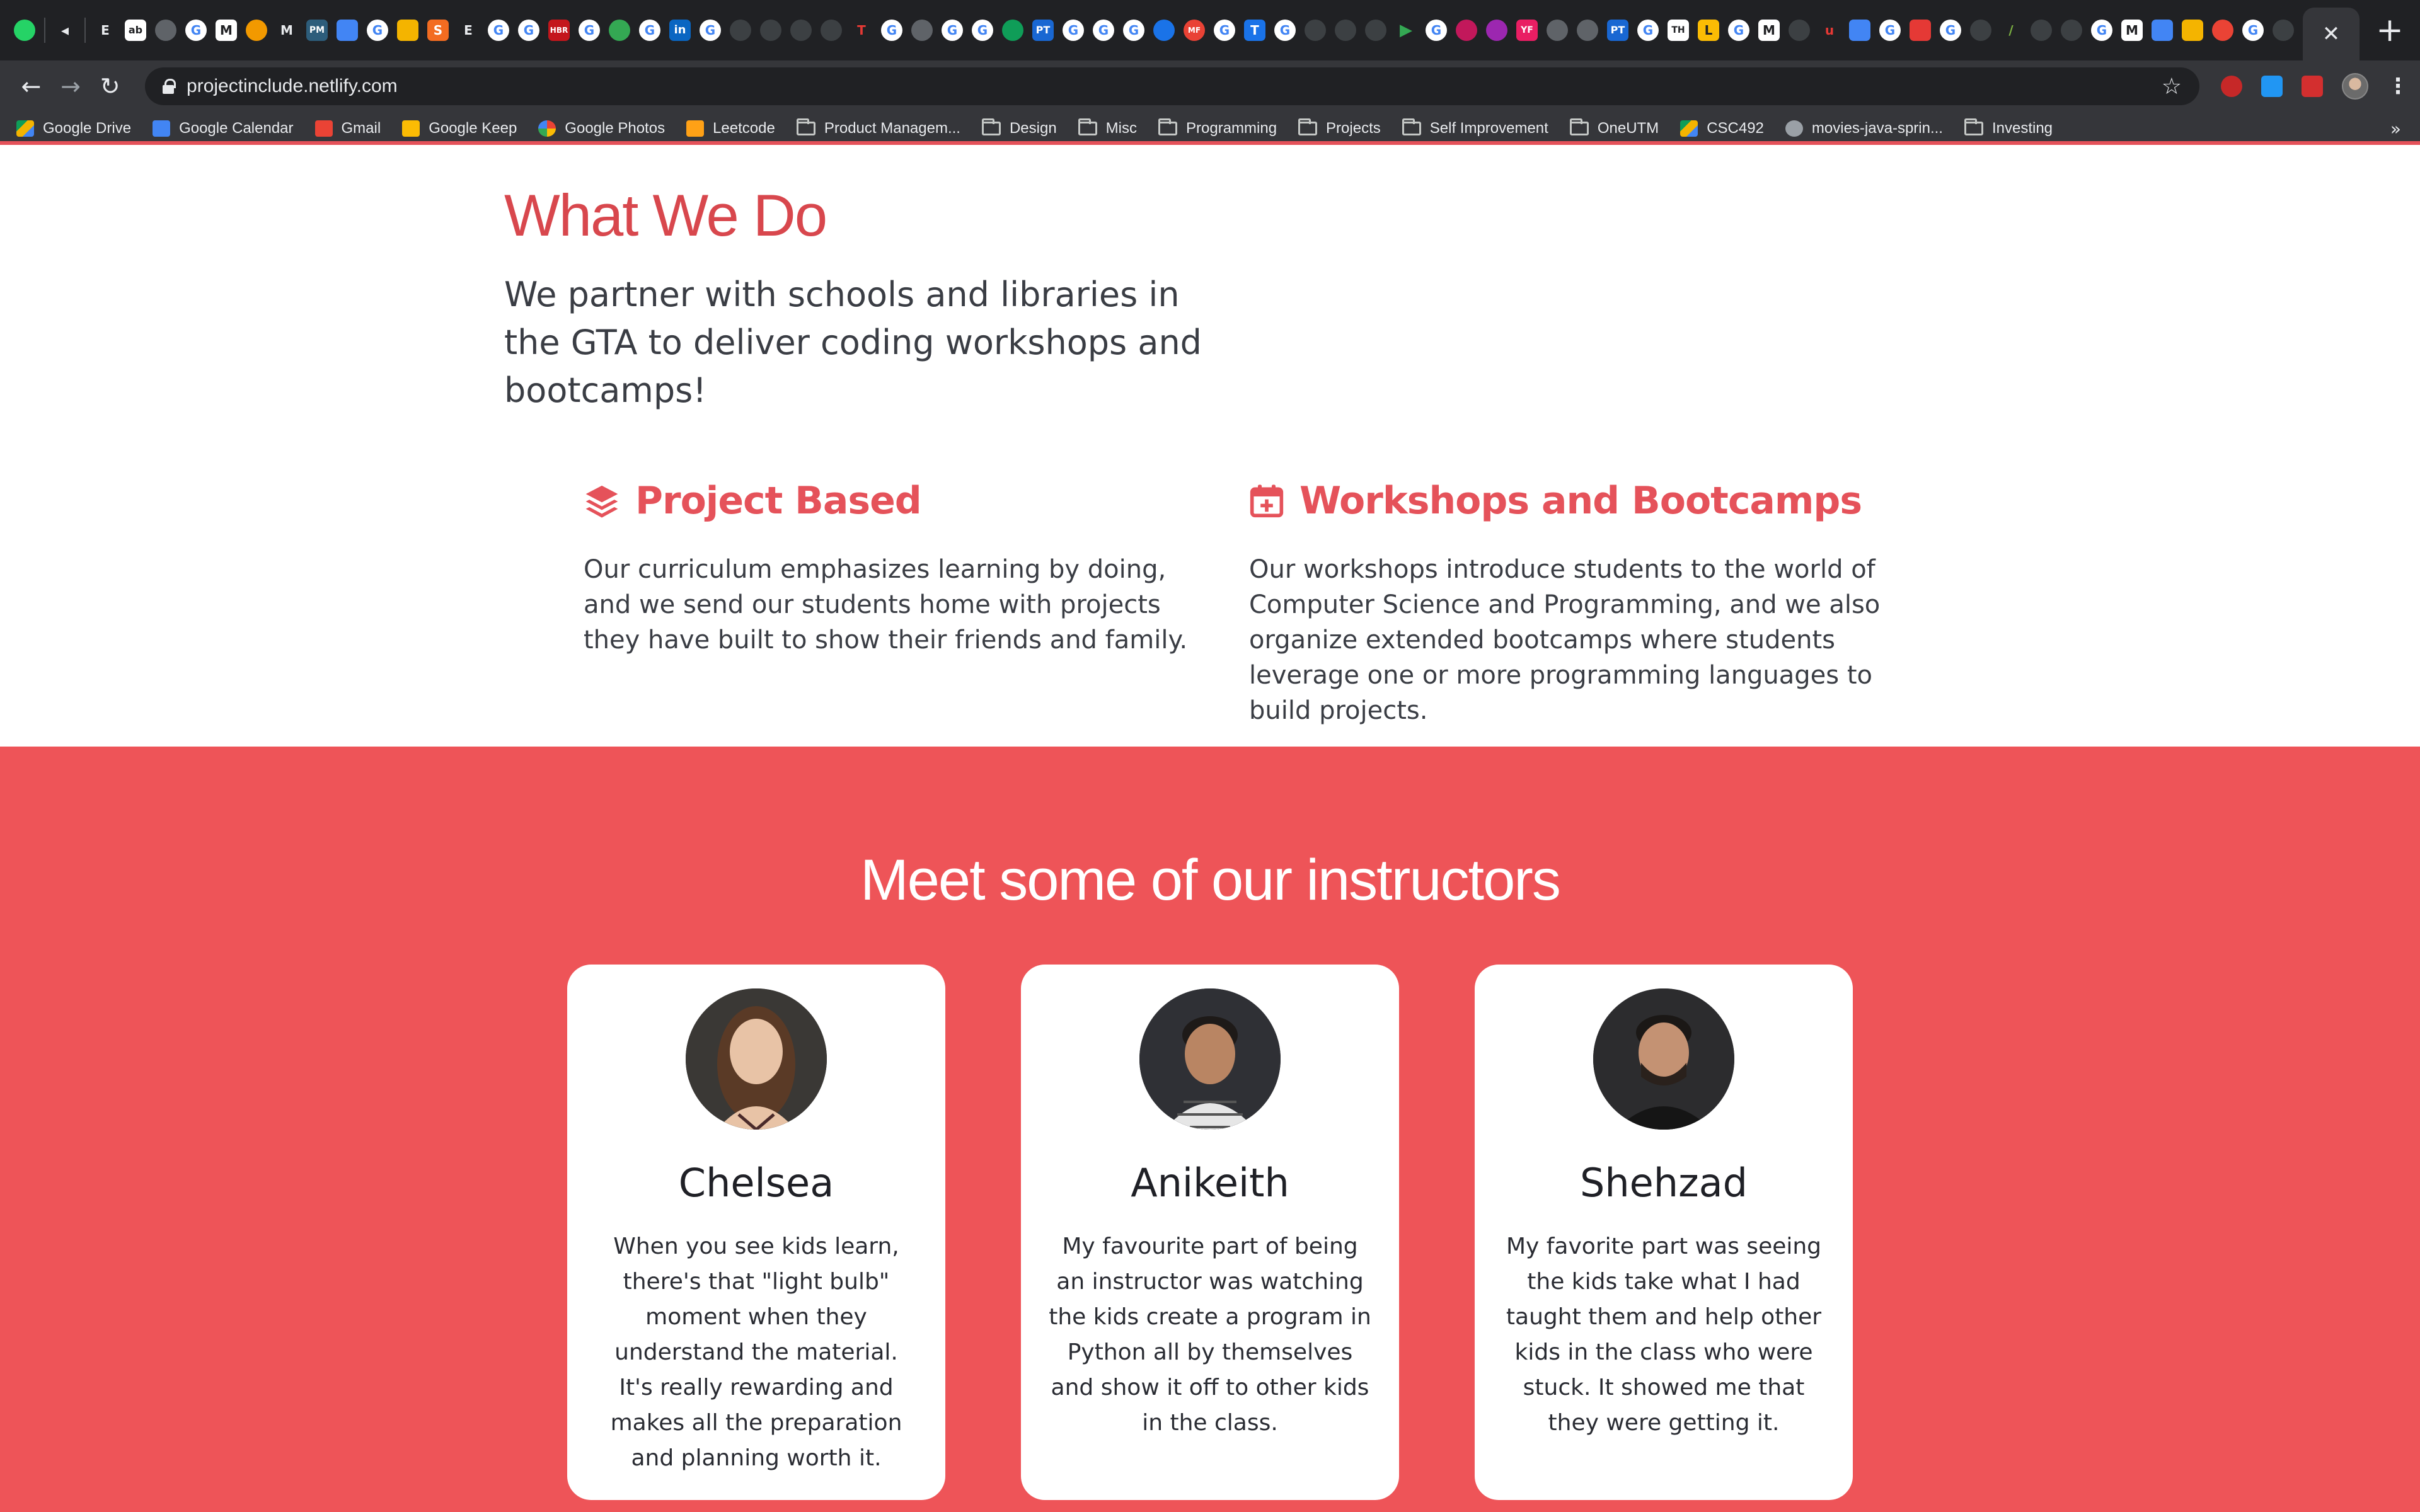  What do you see at coordinates (1678, 30) in the screenshot?
I see `th-tab-icon: TH` at bounding box center [1678, 30].